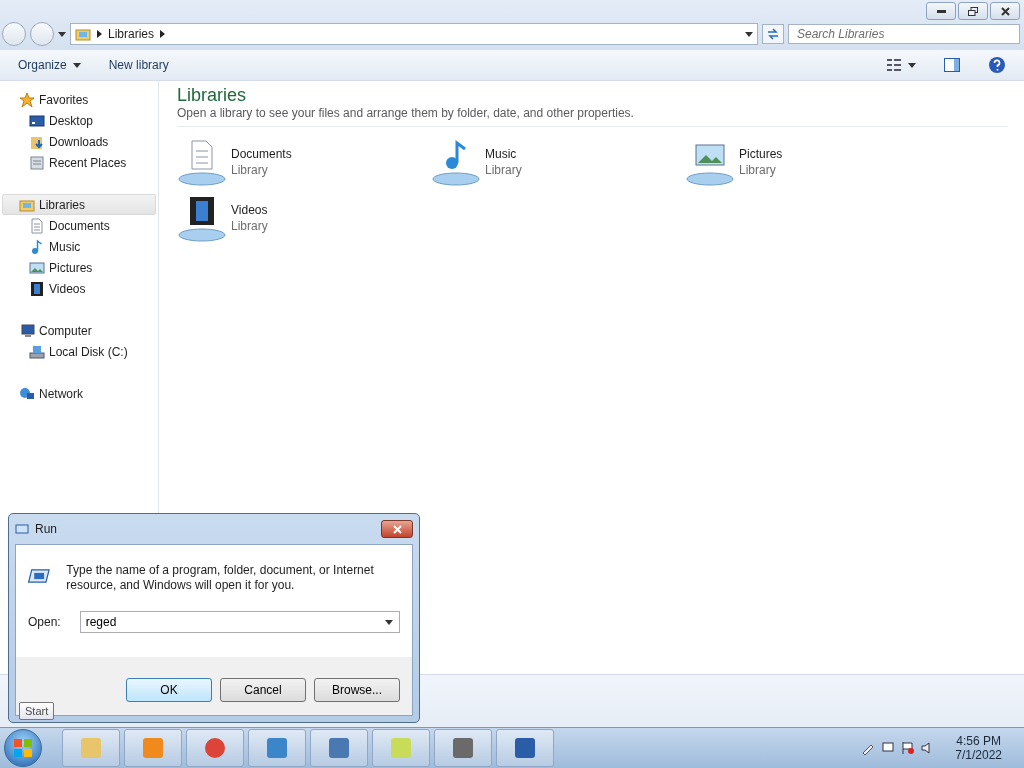 This screenshot has width=1024, height=768. What do you see at coordinates (79, 351) in the screenshot?
I see `nav-item: Local Disk (C:)` at bounding box center [79, 351].